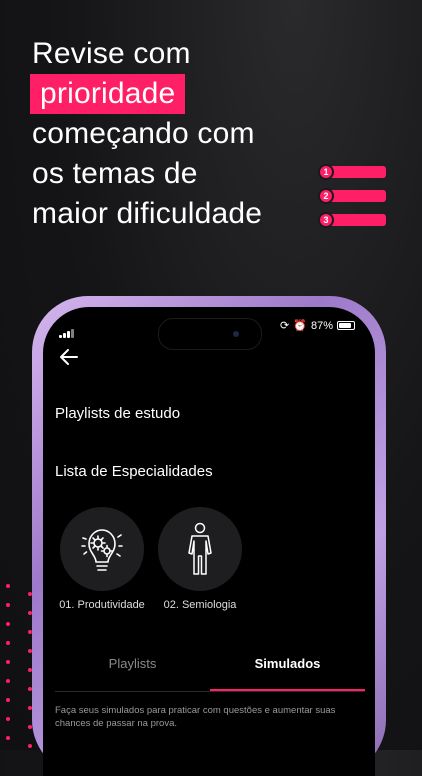 The image size is (422, 776). Describe the element at coordinates (326, 220) in the screenshot. I see `deco-number: 3` at that location.